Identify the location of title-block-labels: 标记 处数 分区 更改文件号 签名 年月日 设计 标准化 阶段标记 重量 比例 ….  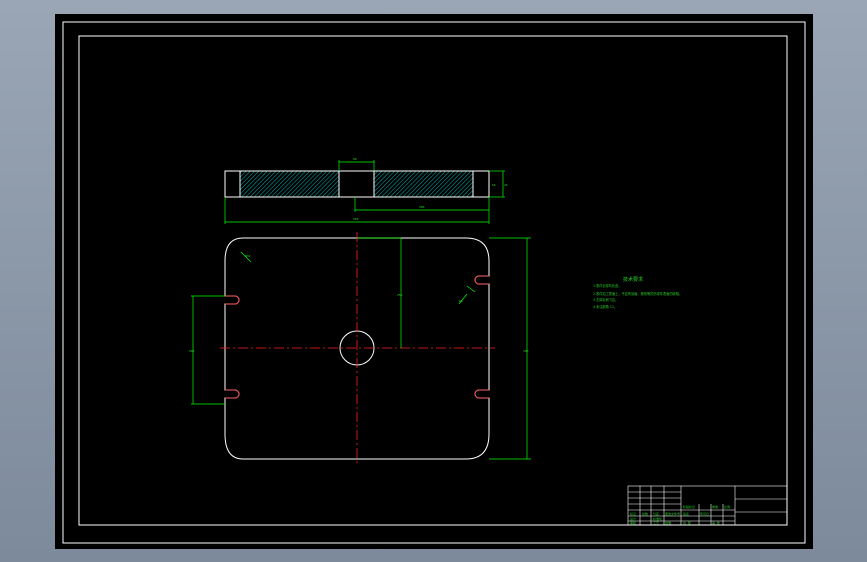
(680, 514).